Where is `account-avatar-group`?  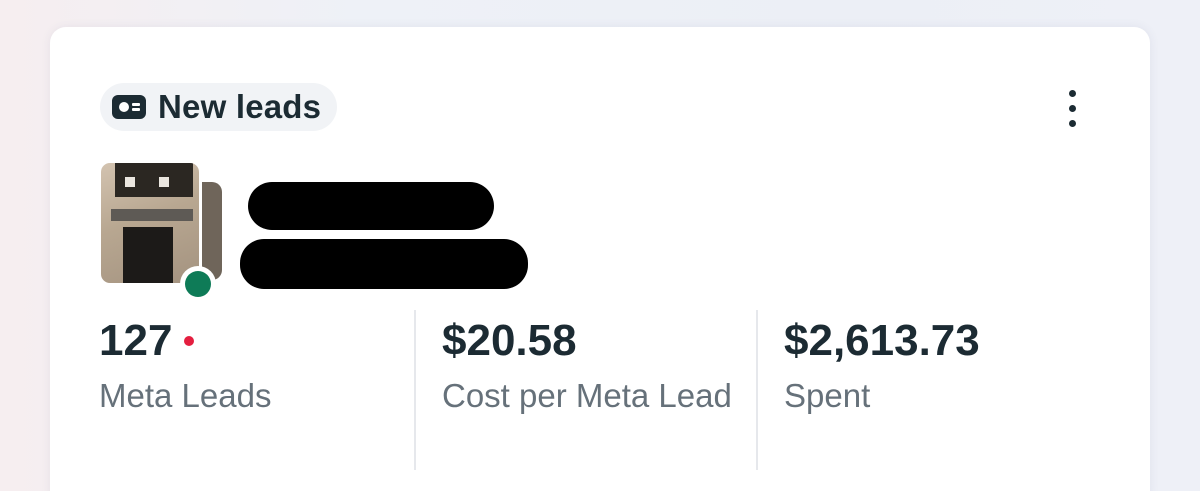
account-avatar-group is located at coordinates (168, 231).